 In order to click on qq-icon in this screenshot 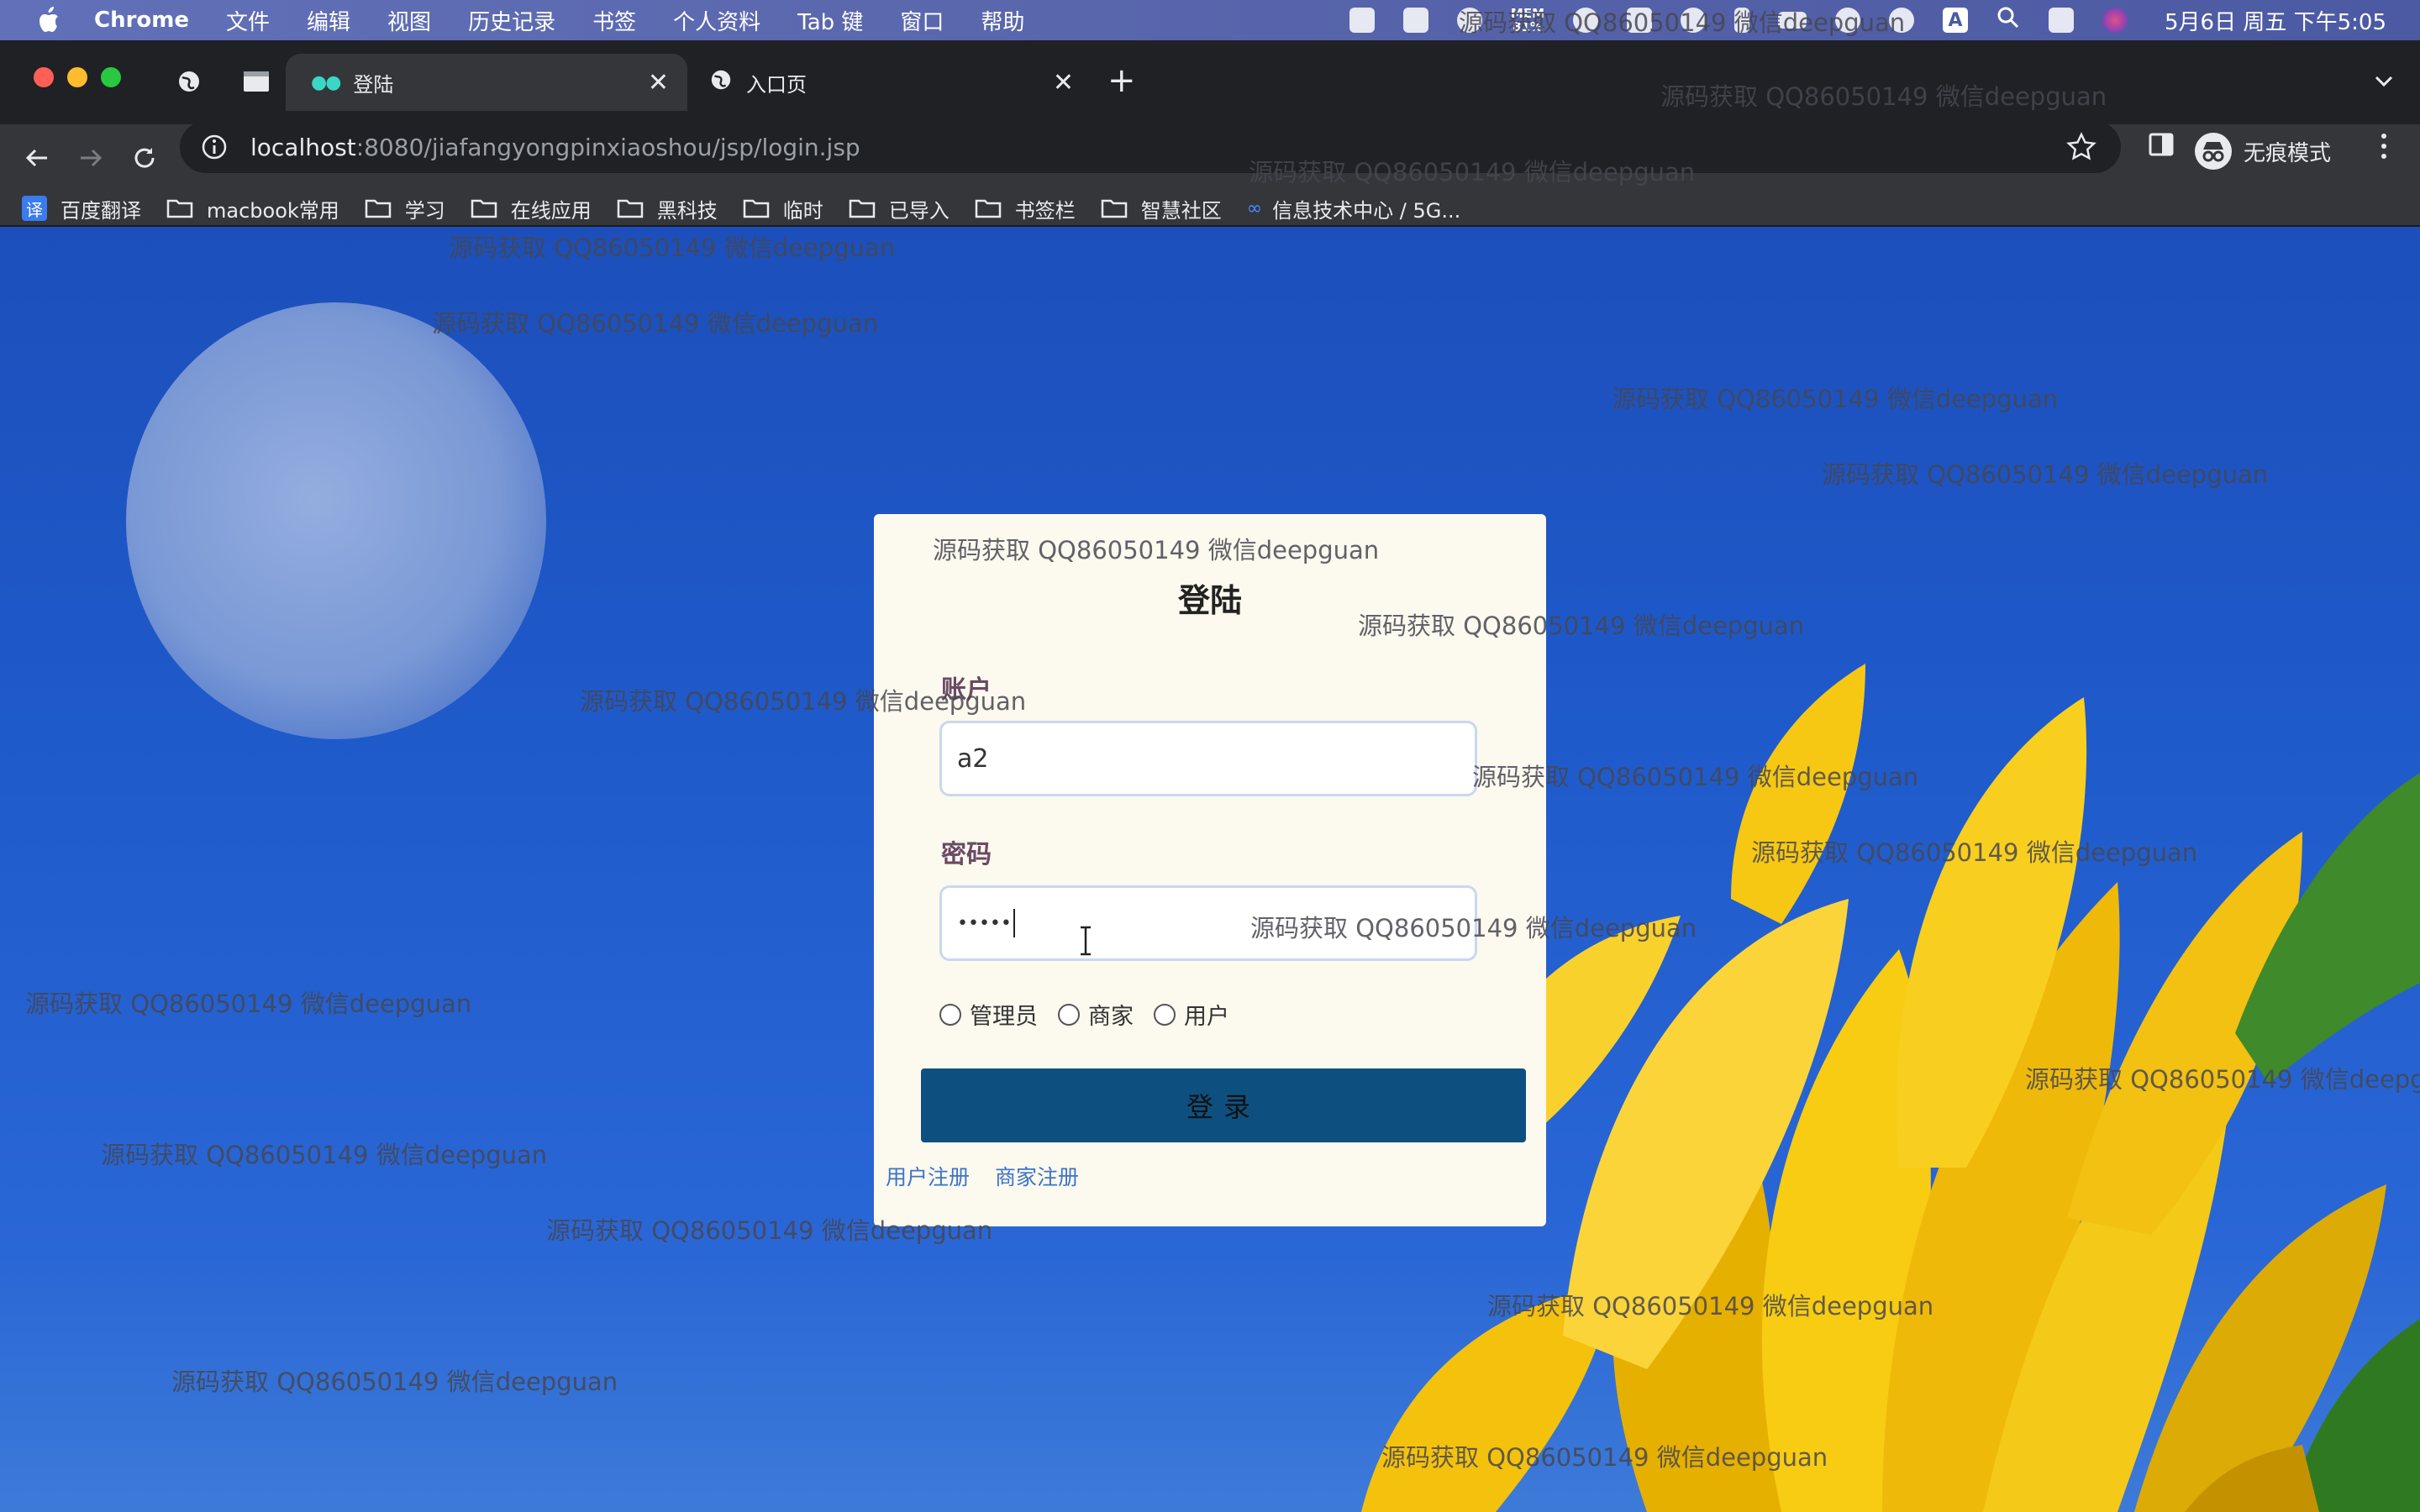, I will do `click(1469, 20)`.